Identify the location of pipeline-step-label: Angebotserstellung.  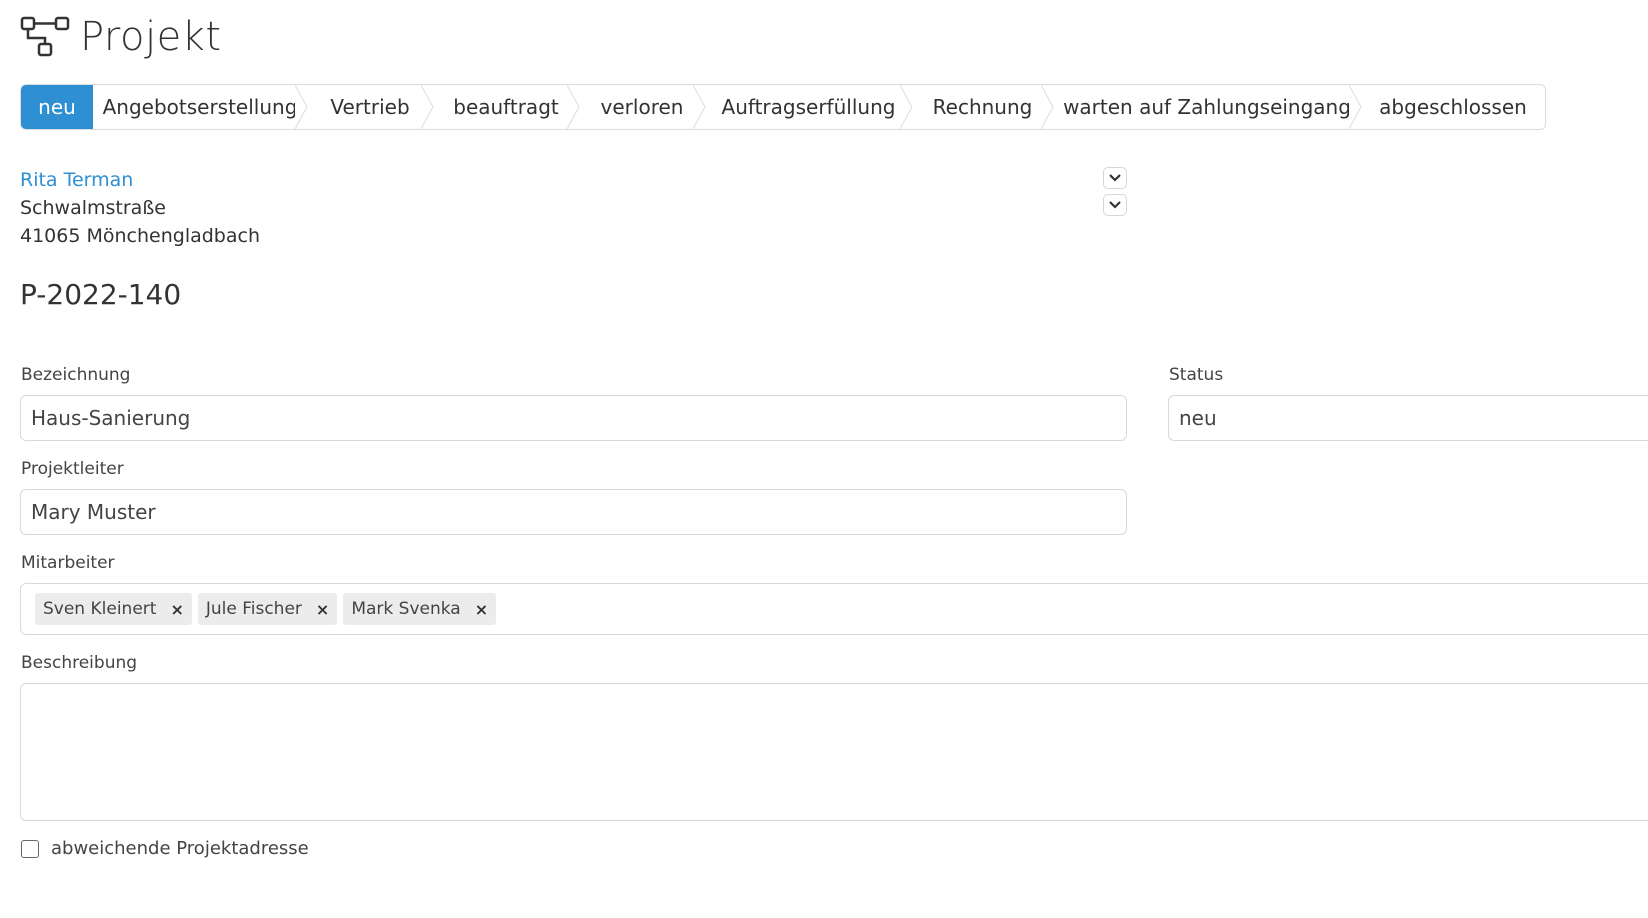
(200, 107).